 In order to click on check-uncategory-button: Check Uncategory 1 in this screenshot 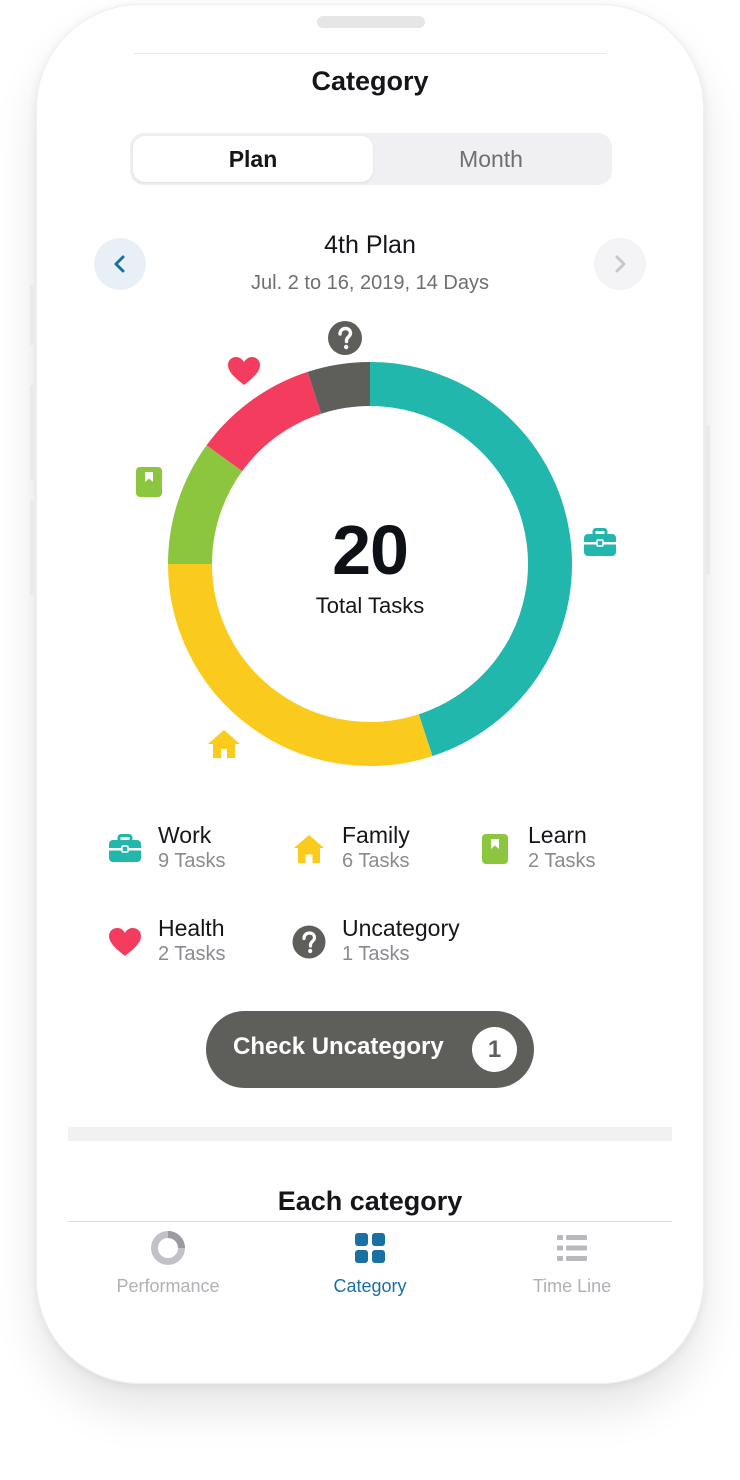, I will do `click(370, 1049)`.